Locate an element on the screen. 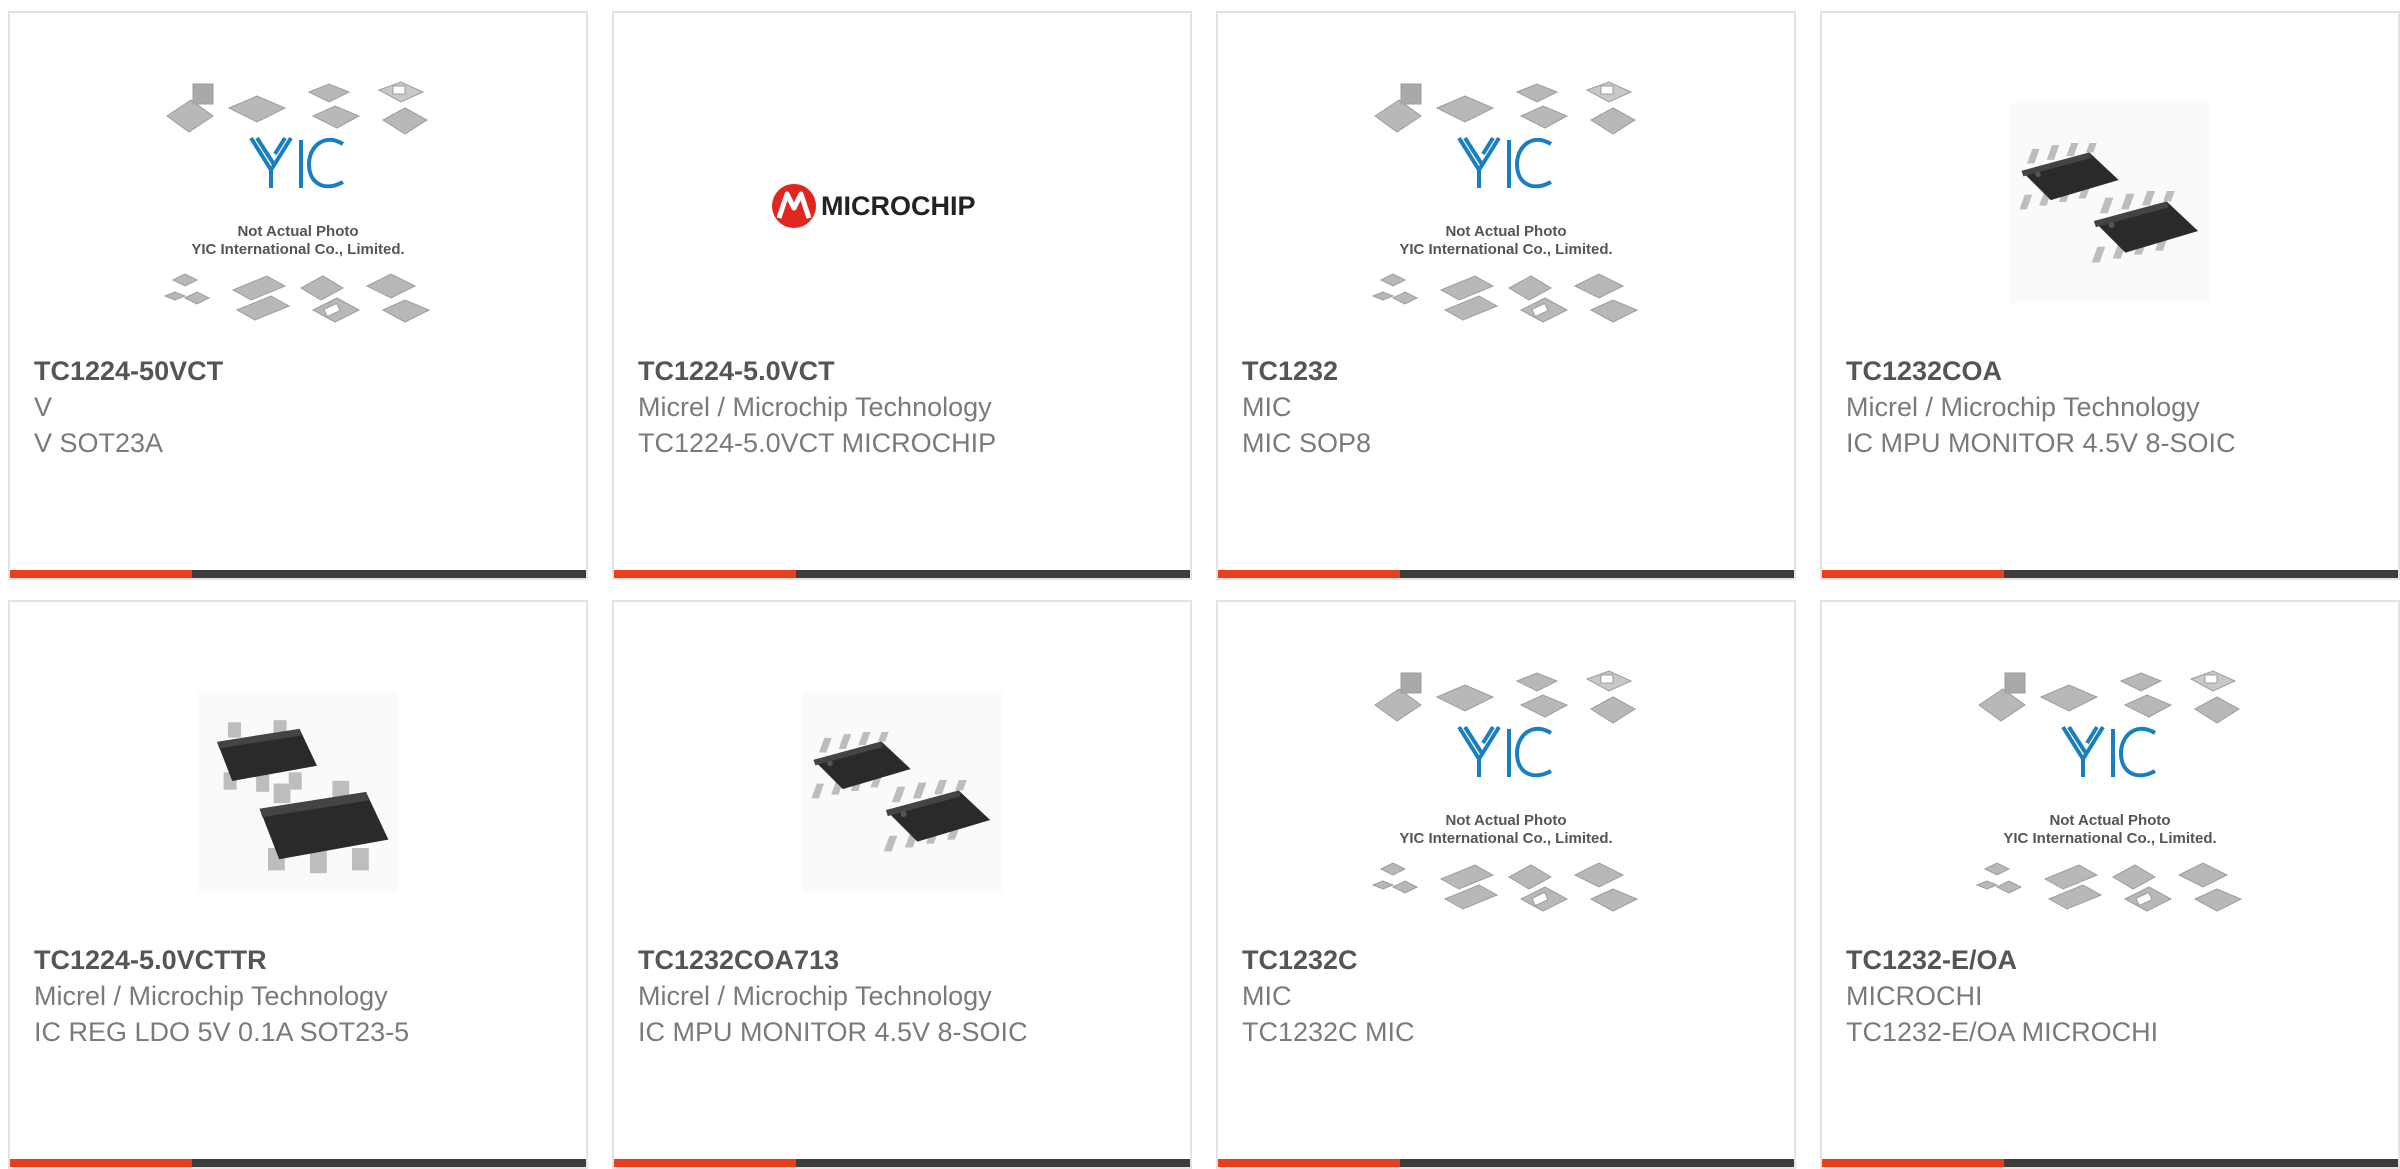 The image size is (2400, 1169). description: TC1232C MIC is located at coordinates (1328, 1032).